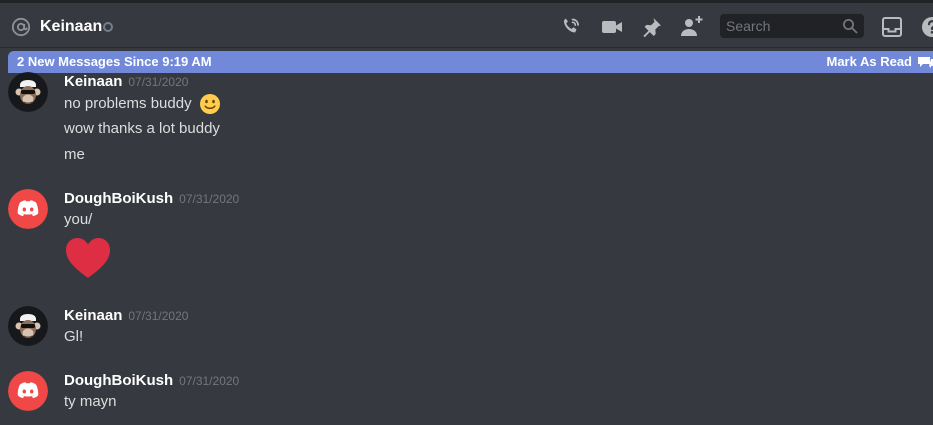 Image resolution: width=933 pixels, height=425 pixels. Describe the element at coordinates (74, 154) in the screenshot. I see `message-text: me` at that location.